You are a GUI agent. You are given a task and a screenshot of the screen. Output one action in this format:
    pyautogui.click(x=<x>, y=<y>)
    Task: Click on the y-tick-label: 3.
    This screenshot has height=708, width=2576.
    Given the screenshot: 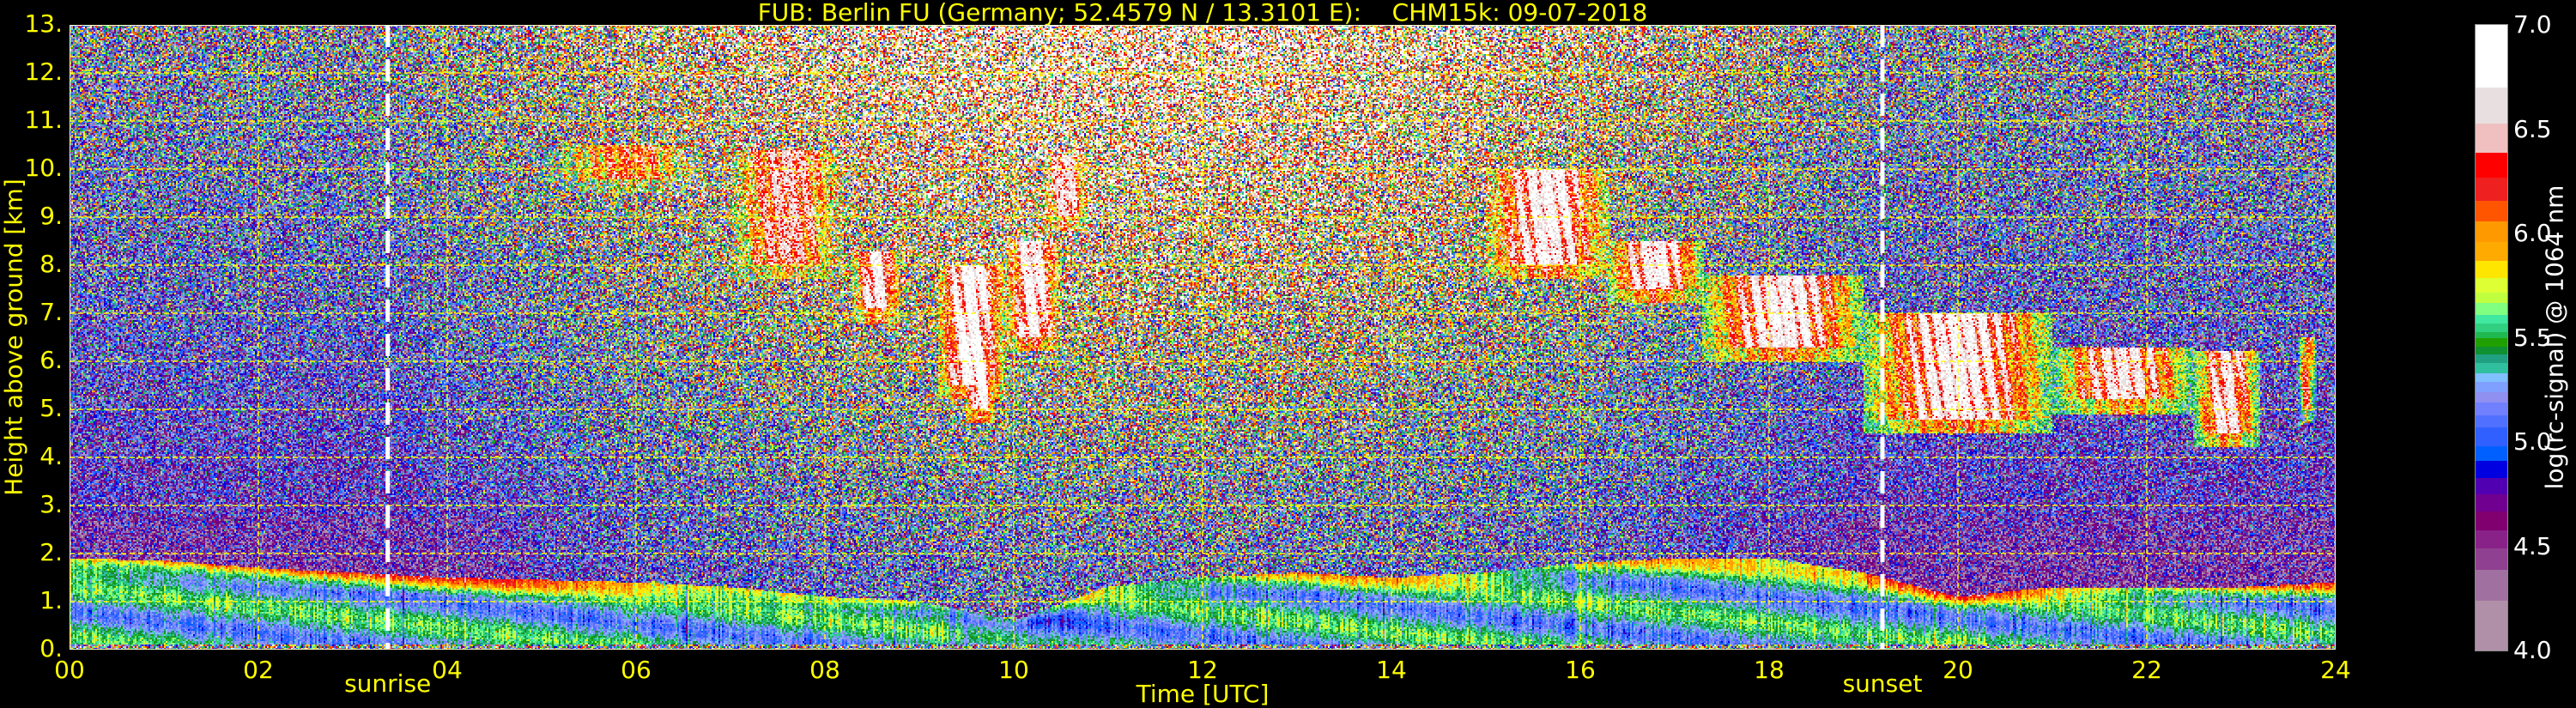 What is the action you would take?
    pyautogui.click(x=51, y=504)
    